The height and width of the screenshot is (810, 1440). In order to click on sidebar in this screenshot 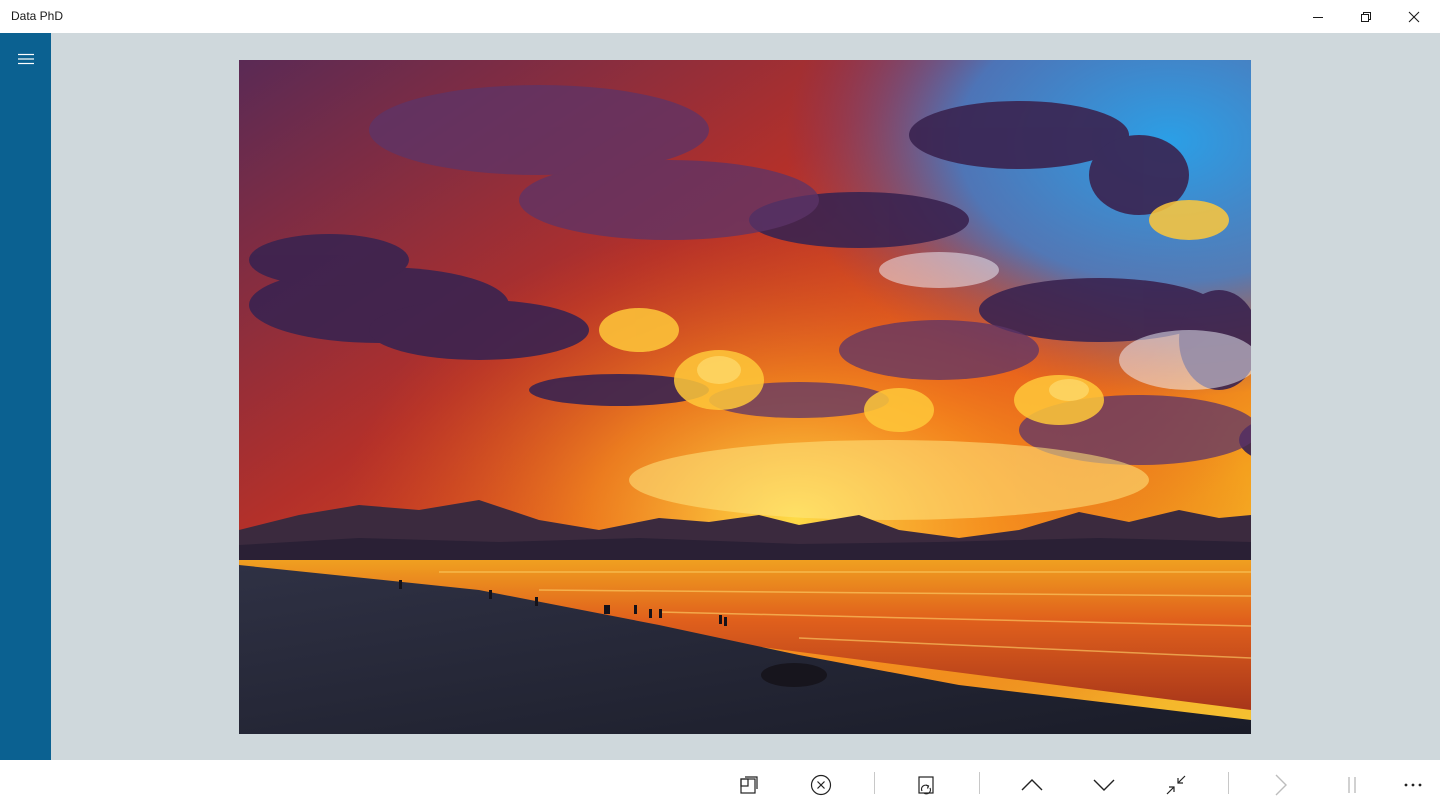, I will do `click(25, 396)`.